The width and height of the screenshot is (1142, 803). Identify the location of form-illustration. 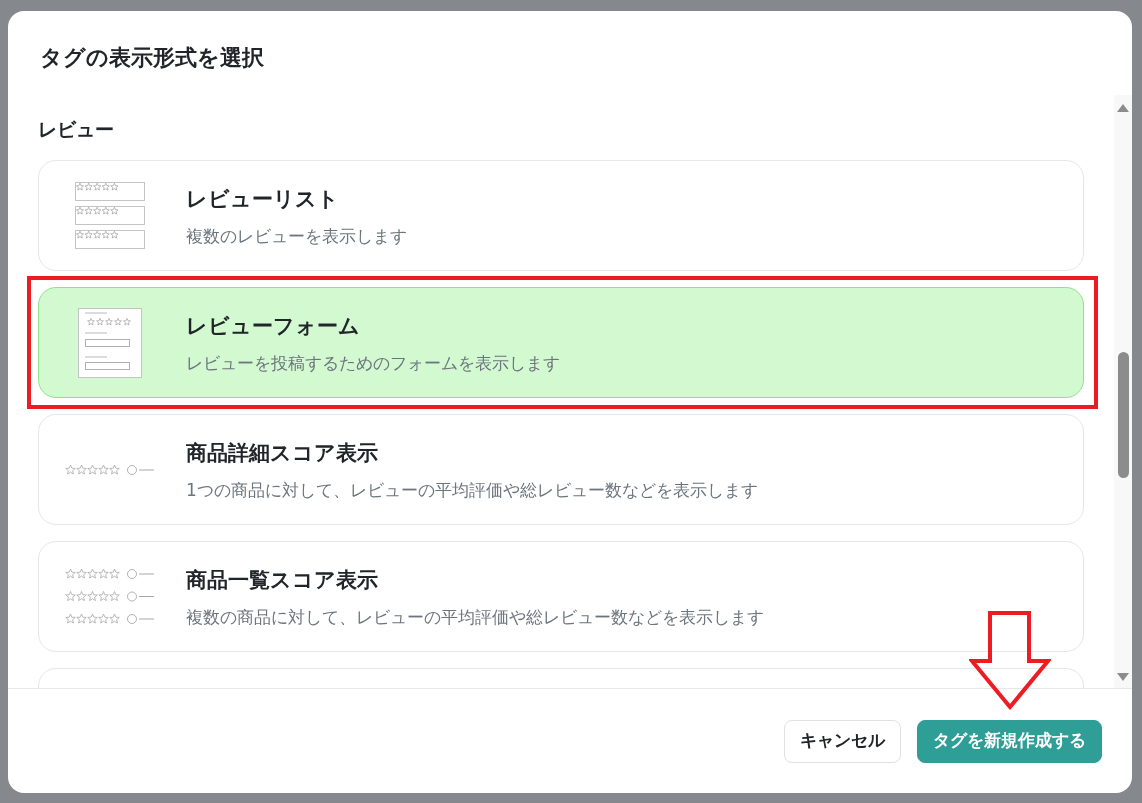
(110, 342).